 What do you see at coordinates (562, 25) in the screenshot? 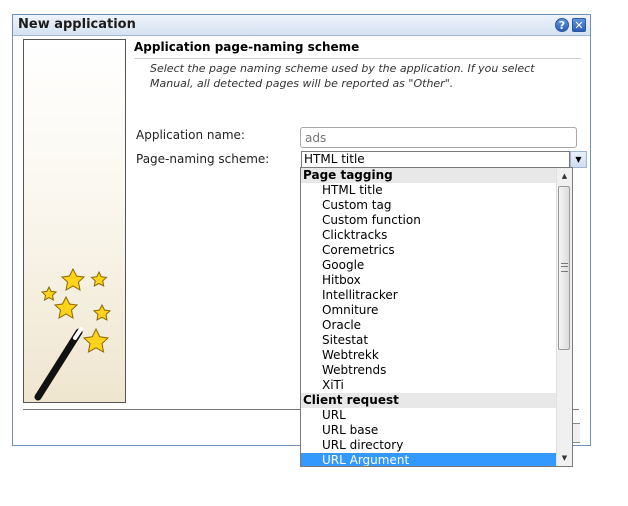
I see `help-button: ?` at bounding box center [562, 25].